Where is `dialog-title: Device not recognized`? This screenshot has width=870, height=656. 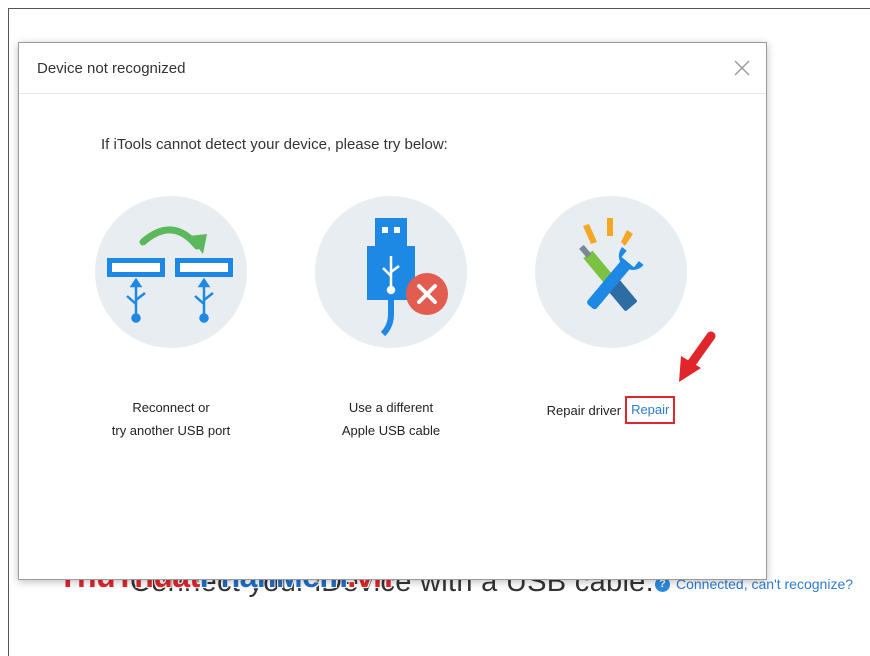
dialog-title: Device not recognized is located at coordinates (111, 68).